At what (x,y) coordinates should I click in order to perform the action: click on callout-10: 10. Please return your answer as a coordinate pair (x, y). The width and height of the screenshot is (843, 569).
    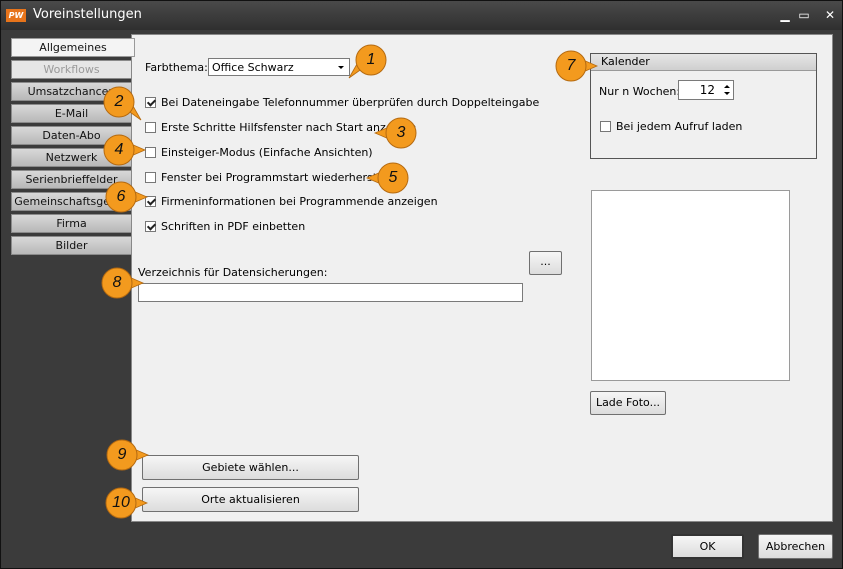
    Looking at the image, I should click on (127, 503).